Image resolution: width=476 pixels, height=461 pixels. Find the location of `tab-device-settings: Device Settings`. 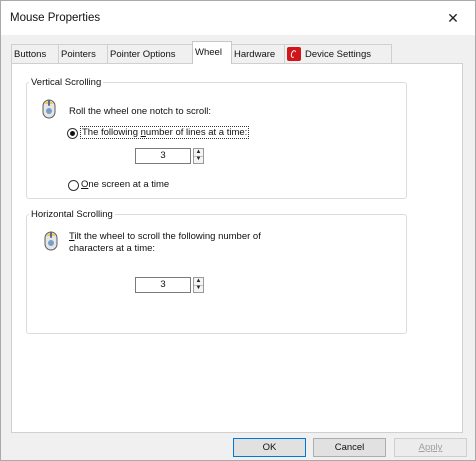

tab-device-settings: Device Settings is located at coordinates (338, 53).